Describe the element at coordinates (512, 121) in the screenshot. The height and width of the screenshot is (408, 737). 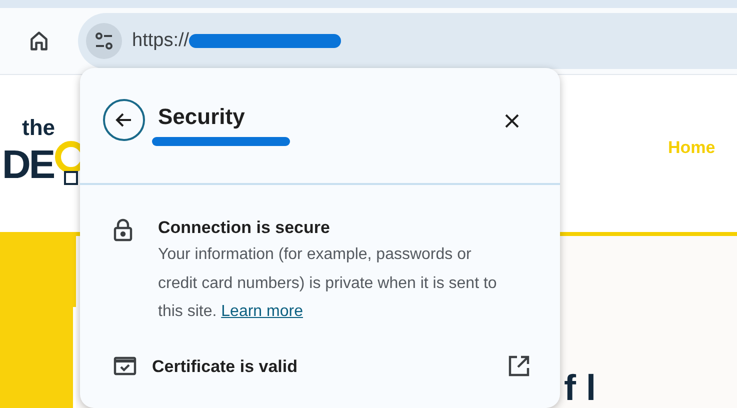
I see `close-icon` at that location.